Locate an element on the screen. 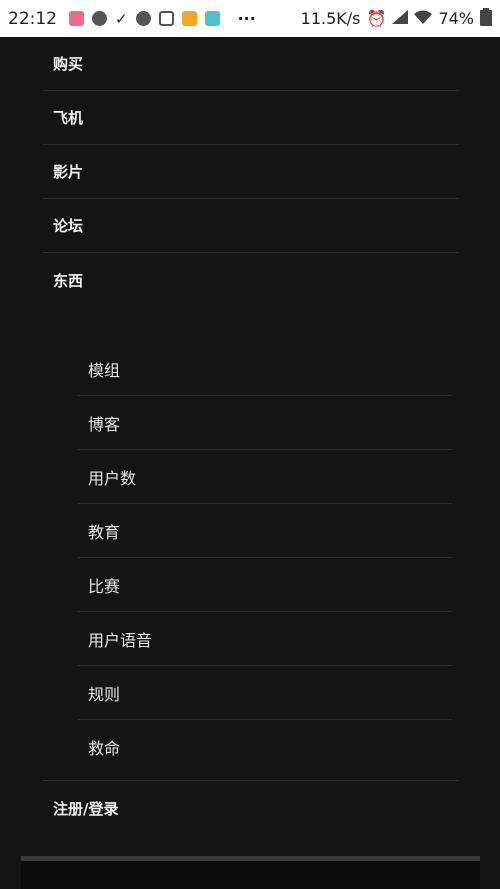 The height and width of the screenshot is (889, 500). menu-item-aircraft: 飞机 is located at coordinates (251, 118).